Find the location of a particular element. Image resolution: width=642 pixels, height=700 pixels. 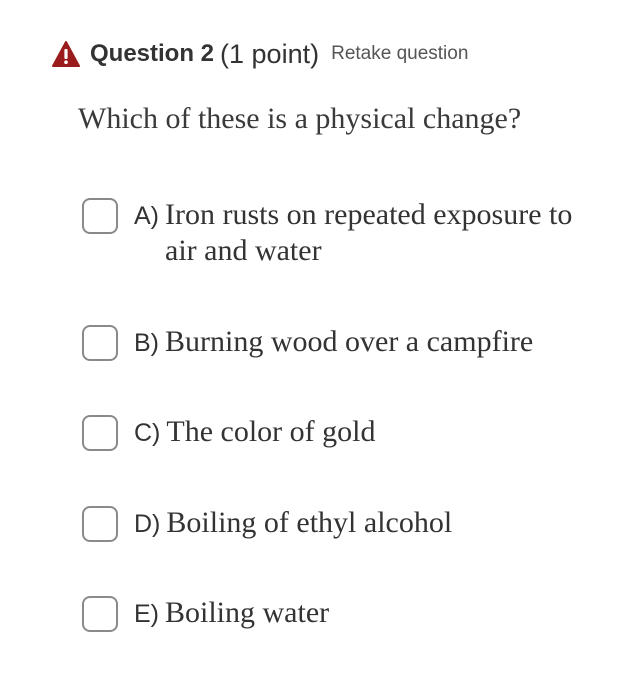

option-e-letter: E) is located at coordinates (146, 614).